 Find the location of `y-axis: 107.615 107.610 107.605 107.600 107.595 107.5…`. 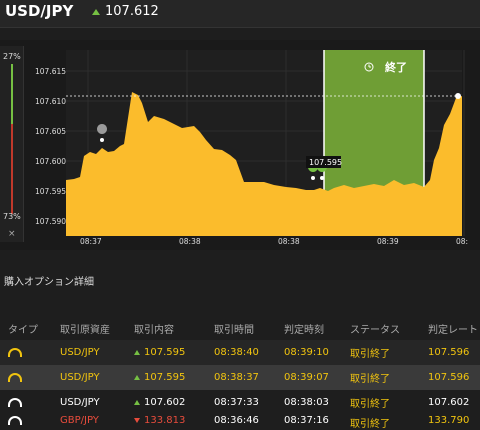

y-axis: 107.615 107.610 107.605 107.600 107.595 107.5… is located at coordinates (50, 146).